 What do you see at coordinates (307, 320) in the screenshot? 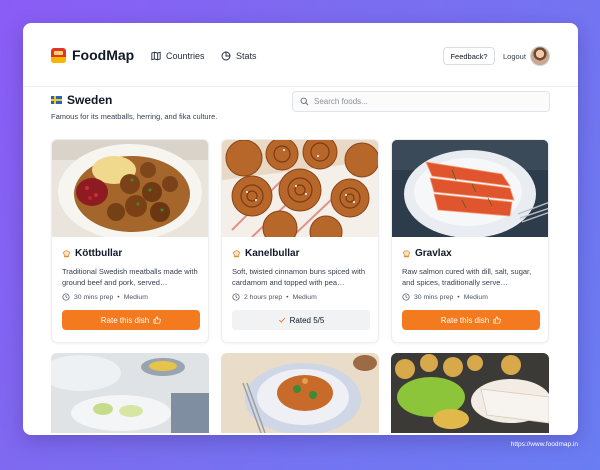
I see `rated-button-label: Rated 5/5` at bounding box center [307, 320].